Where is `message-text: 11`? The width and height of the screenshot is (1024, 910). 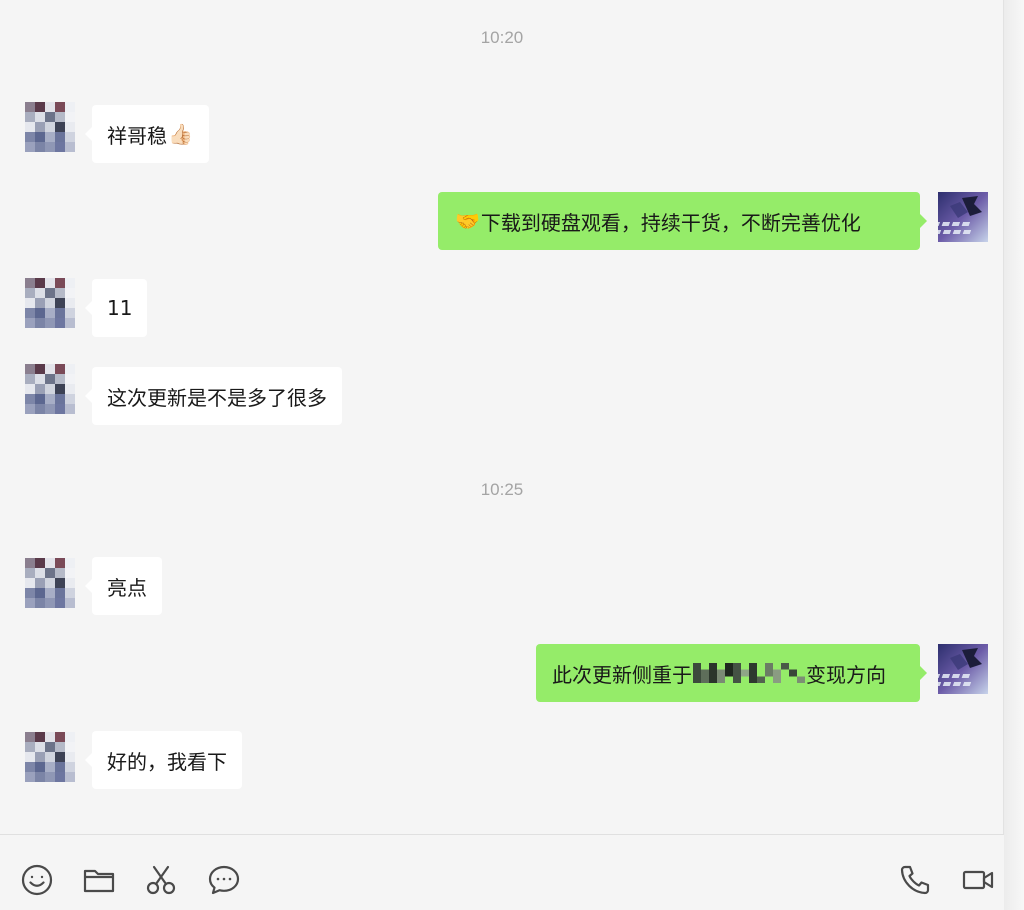
message-text: 11 is located at coordinates (120, 308).